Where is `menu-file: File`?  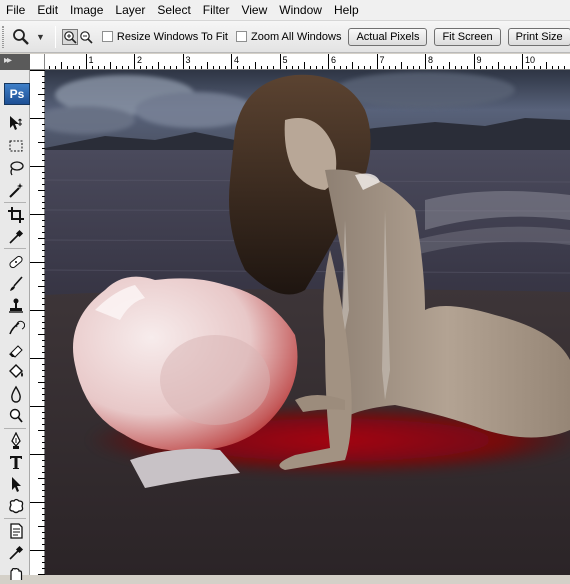 menu-file: File is located at coordinates (15, 10).